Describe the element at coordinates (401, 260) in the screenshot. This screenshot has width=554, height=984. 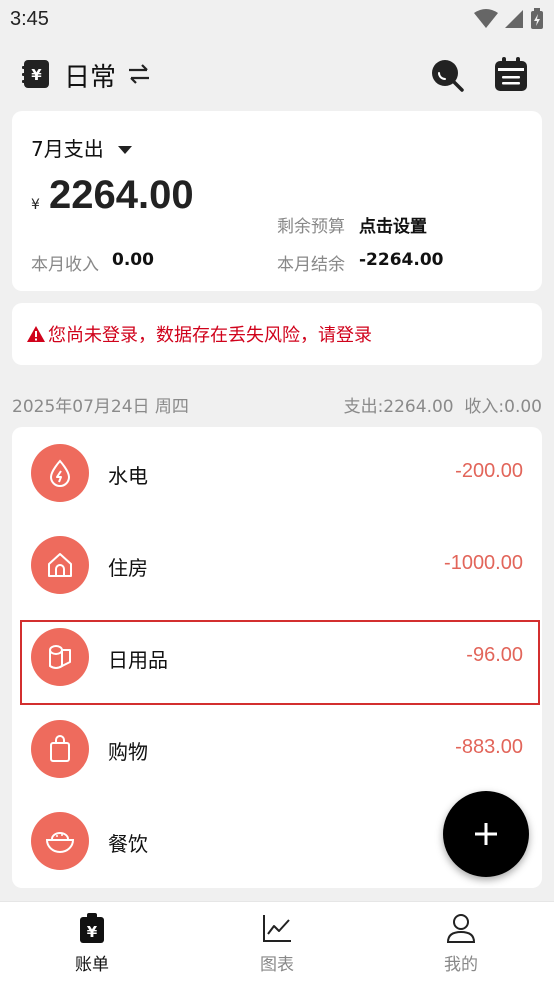
I see `balance-value: -2264.00` at that location.